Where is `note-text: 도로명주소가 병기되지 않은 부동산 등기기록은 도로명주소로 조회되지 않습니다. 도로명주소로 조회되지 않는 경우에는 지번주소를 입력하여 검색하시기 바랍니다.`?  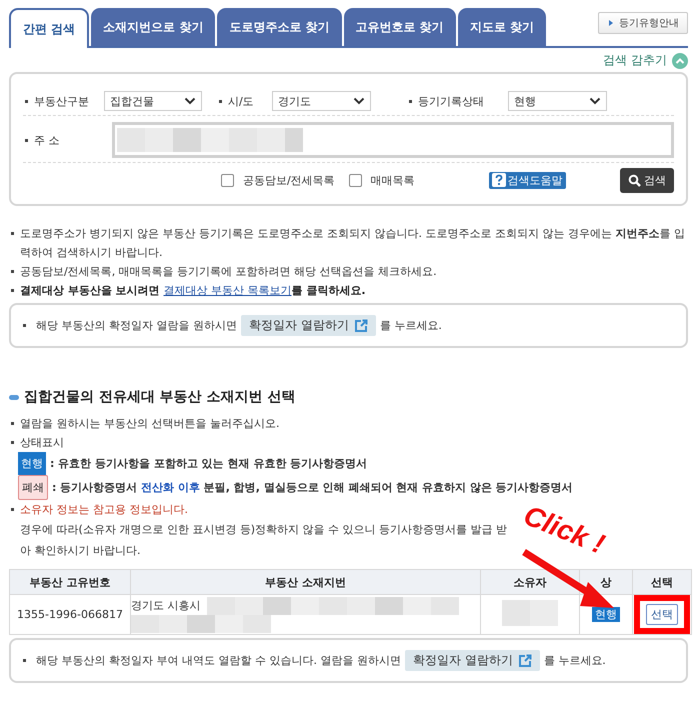
note-text: 도로명주소가 병기되지 않은 부동산 등기기록은 도로명주소로 조회되지 않습니다. 도로명주소로 조회되지 않는 경우에는 지번주소를 입력하여 검색하시기 바랍니다. is located at coordinates (353, 243).